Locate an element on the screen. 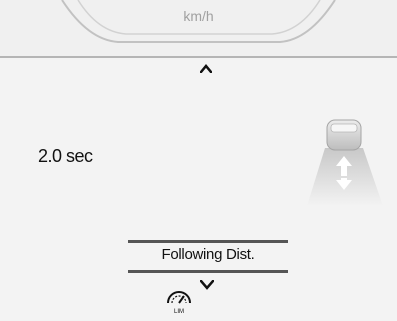  label-separator-bottom is located at coordinates (208, 271).